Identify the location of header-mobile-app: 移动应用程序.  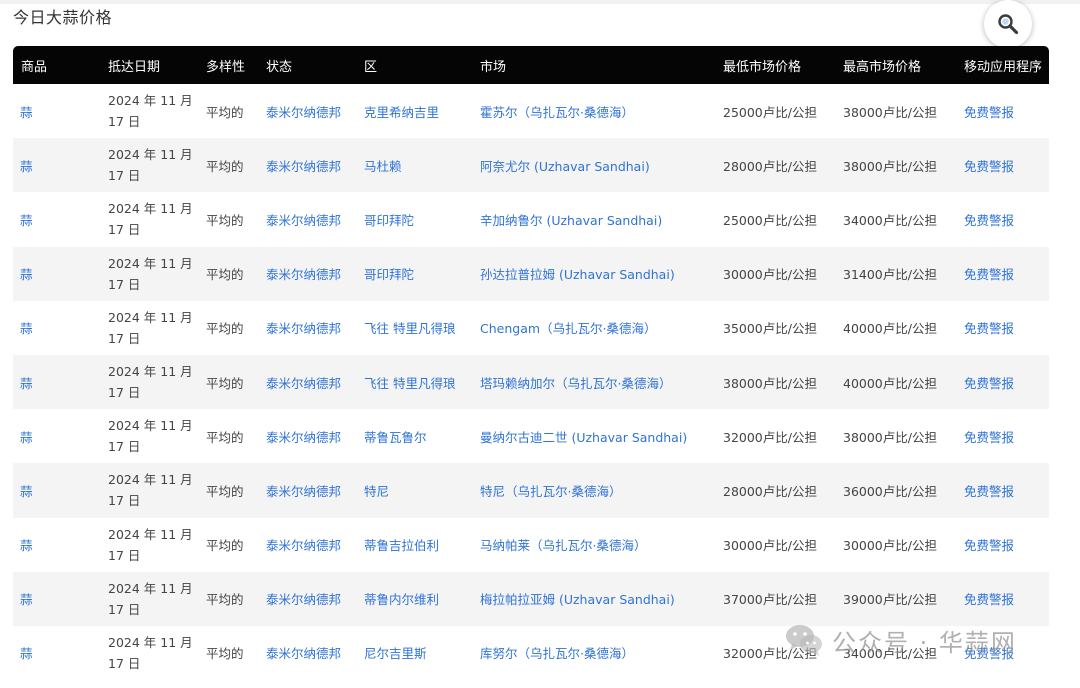
(1006, 65).